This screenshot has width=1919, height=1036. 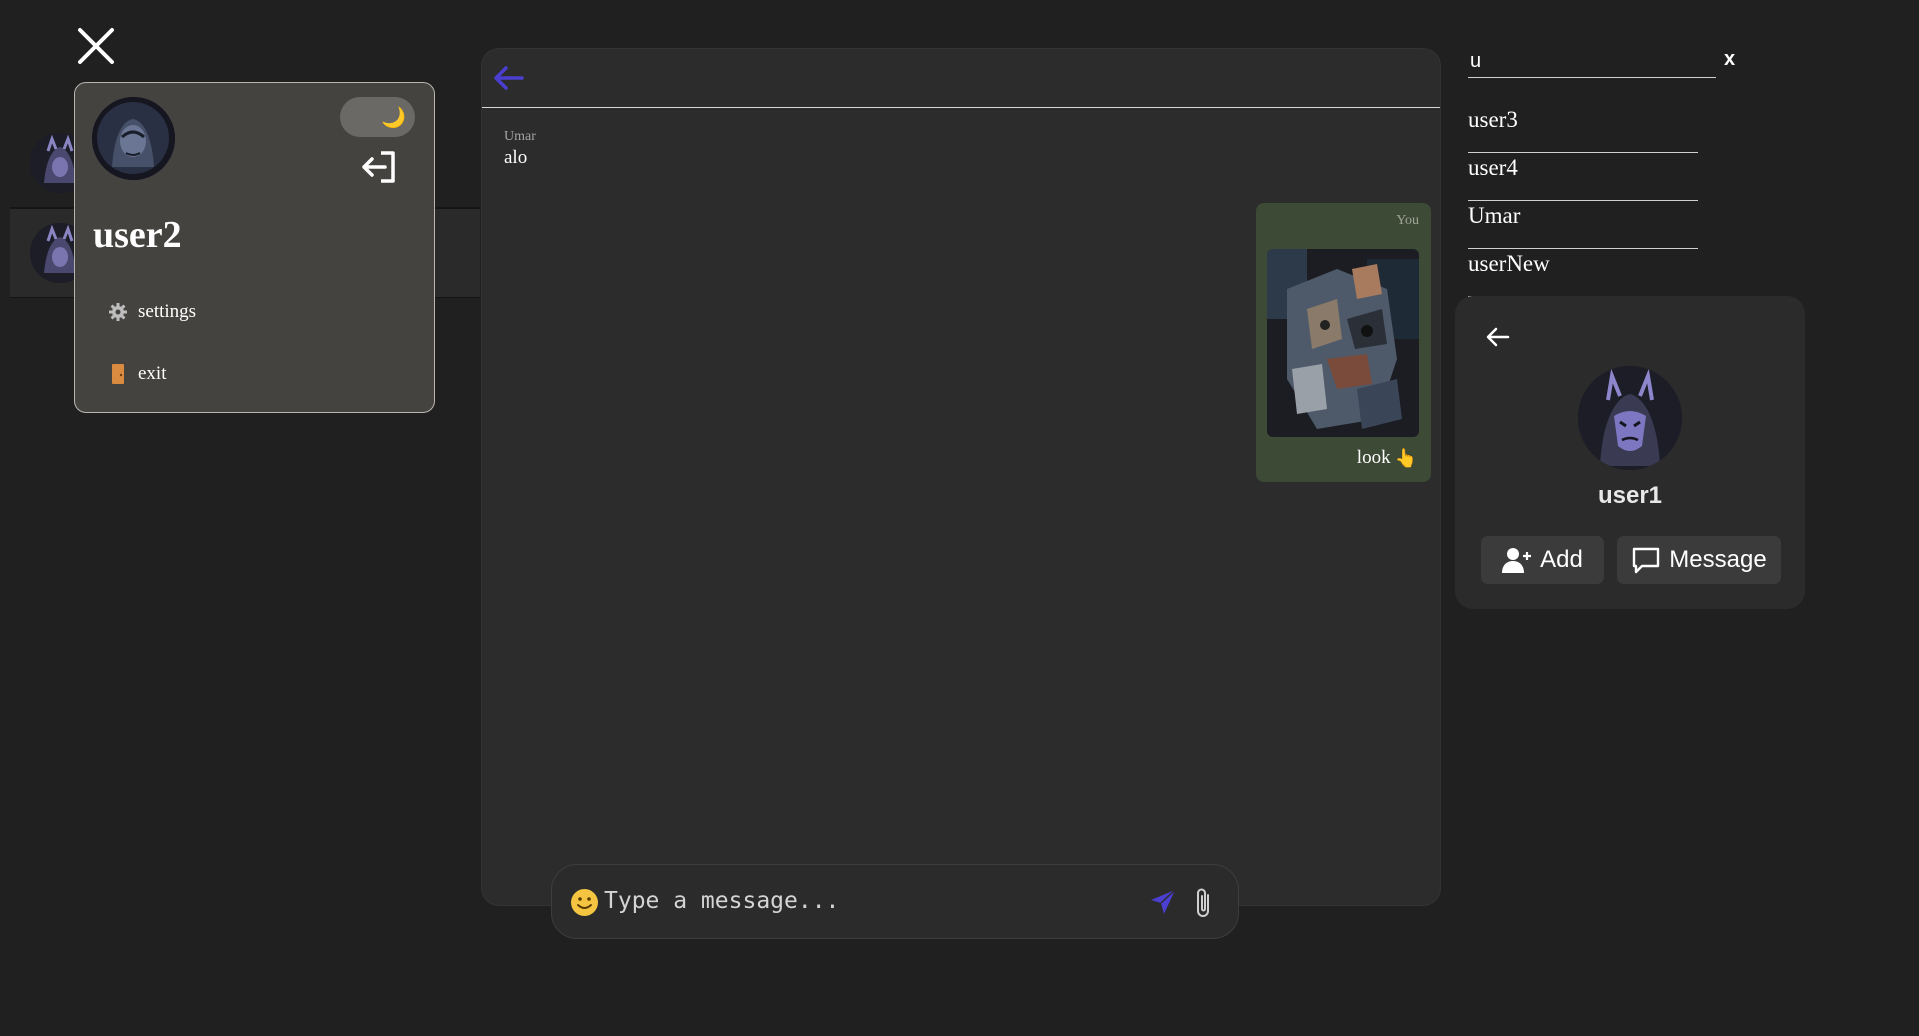 I want to click on search-result-item: user4, so click(x=1583, y=177).